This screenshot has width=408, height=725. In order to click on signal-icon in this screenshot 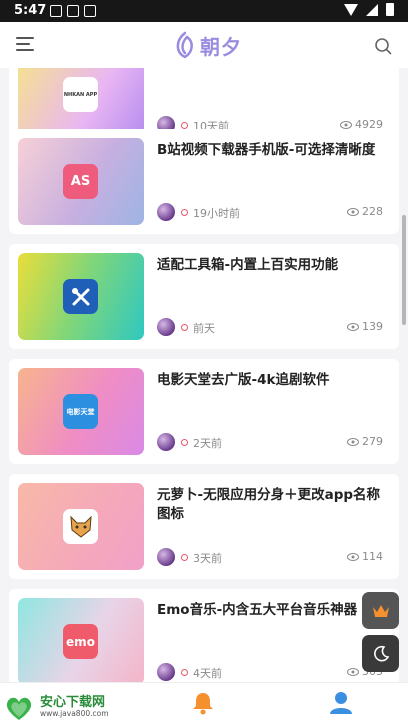, I will do `click(372, 9)`.